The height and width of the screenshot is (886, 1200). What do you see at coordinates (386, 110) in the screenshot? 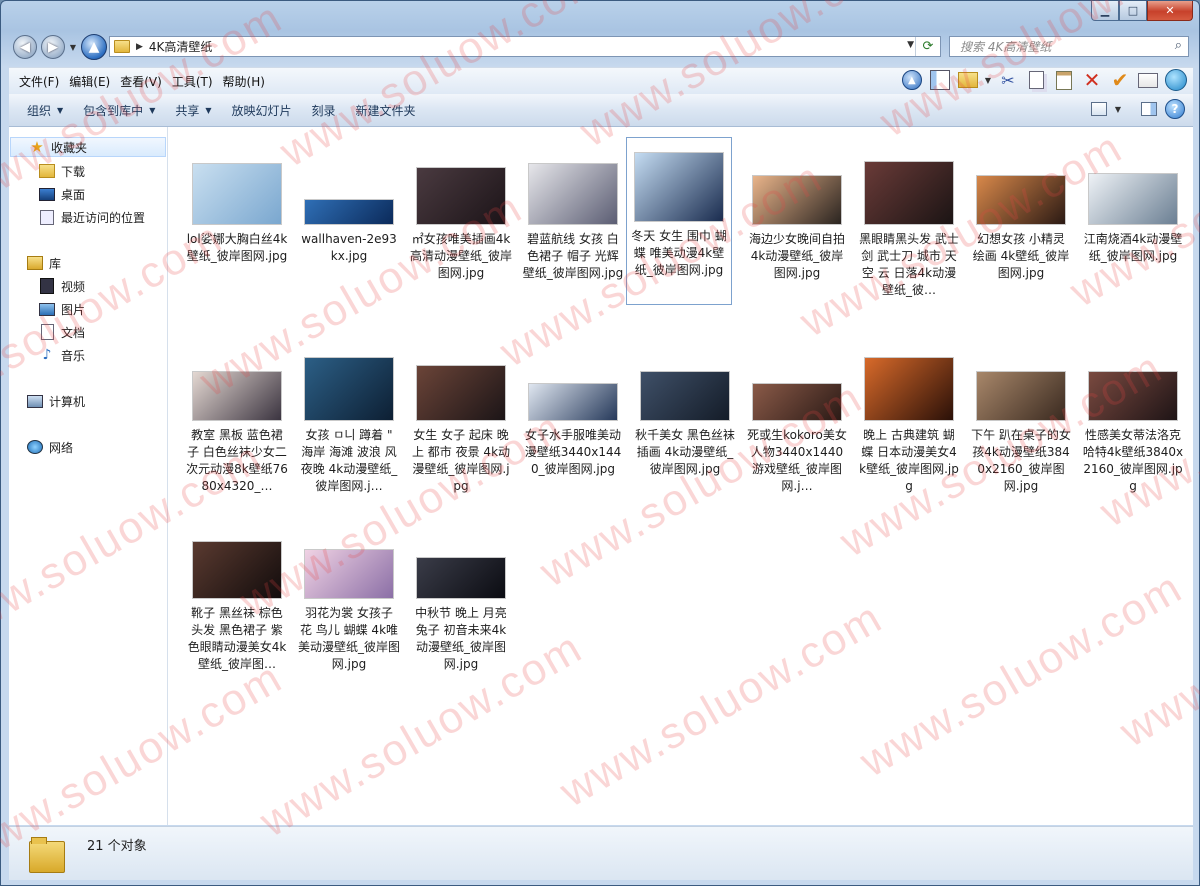
I see `new-folder-button: 新建文件夹` at bounding box center [386, 110].